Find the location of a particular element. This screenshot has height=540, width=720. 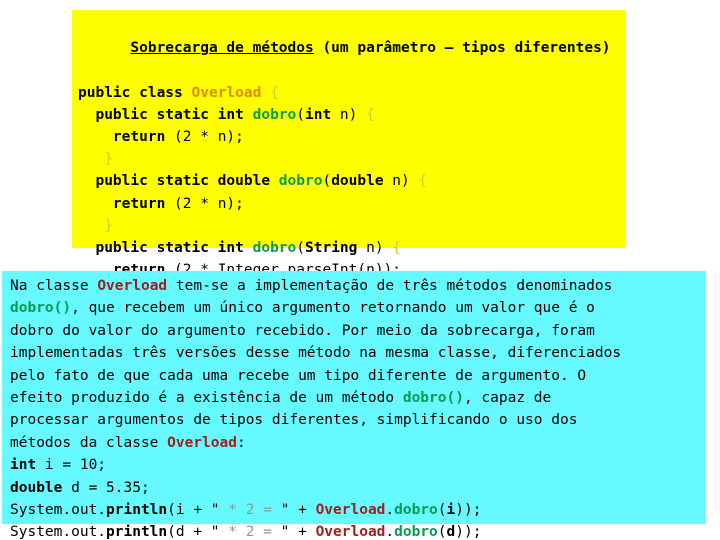

code-token: Overload is located at coordinates (226, 92).